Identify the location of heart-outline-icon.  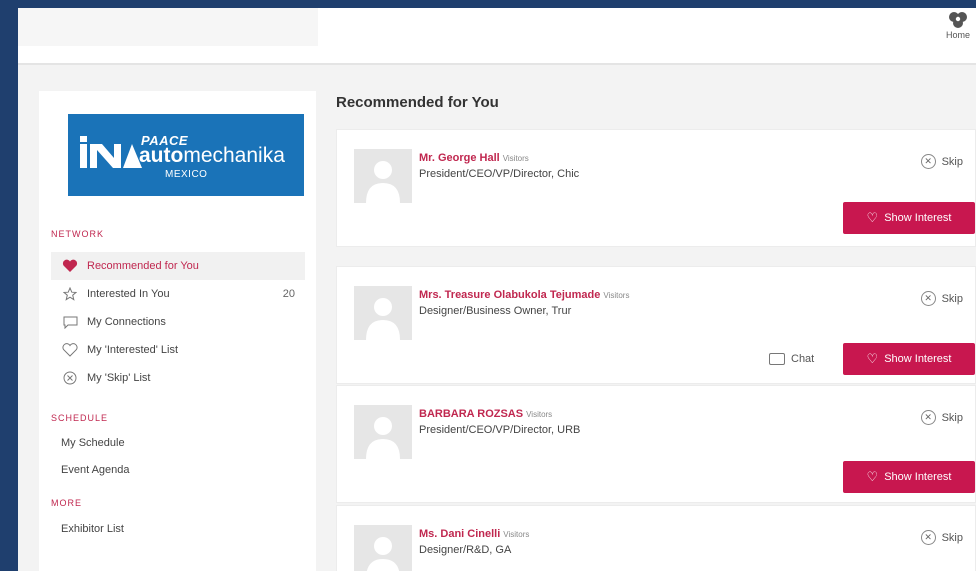
(70, 350).